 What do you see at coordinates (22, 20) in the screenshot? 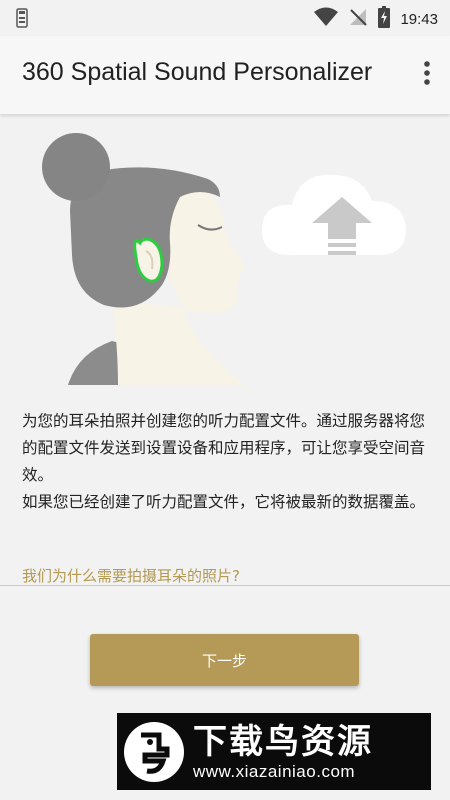
I see `sim-card-icon` at bounding box center [22, 20].